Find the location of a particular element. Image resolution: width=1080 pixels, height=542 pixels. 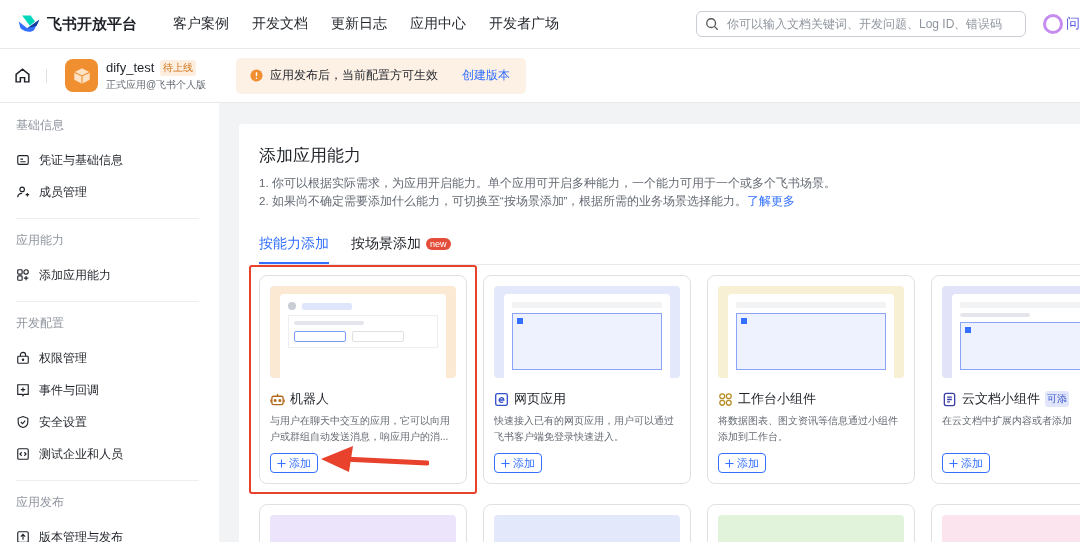

sidebar-item: 事件与回调 is located at coordinates (107, 390).